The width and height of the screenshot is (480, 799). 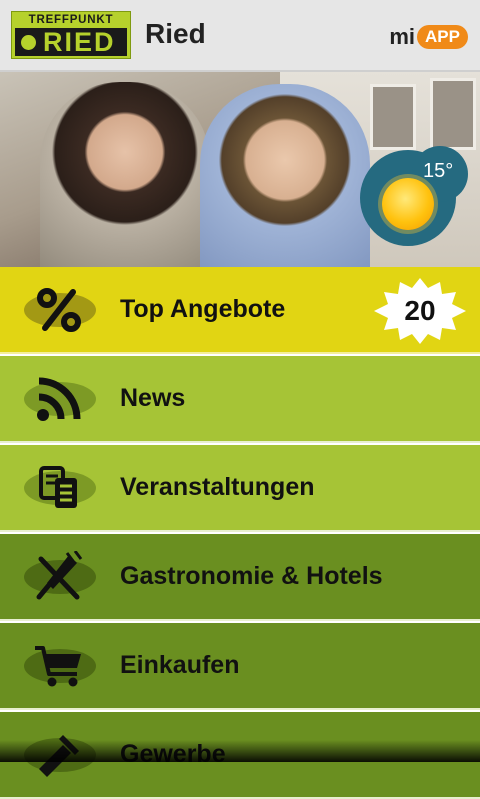 What do you see at coordinates (240, 36) in the screenshot?
I see `app-header: TREFFPUNKT RIED Ried mi APP` at bounding box center [240, 36].